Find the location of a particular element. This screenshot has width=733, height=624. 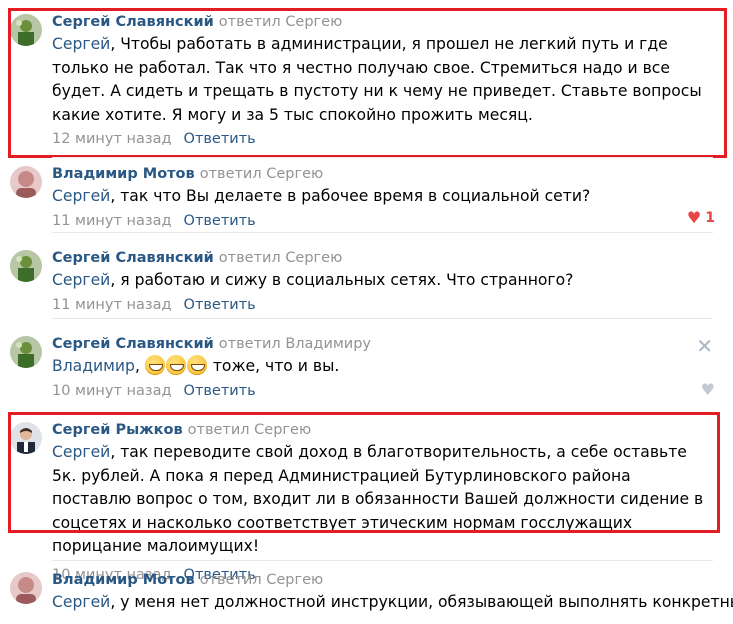

like-count: 1 is located at coordinates (710, 218).